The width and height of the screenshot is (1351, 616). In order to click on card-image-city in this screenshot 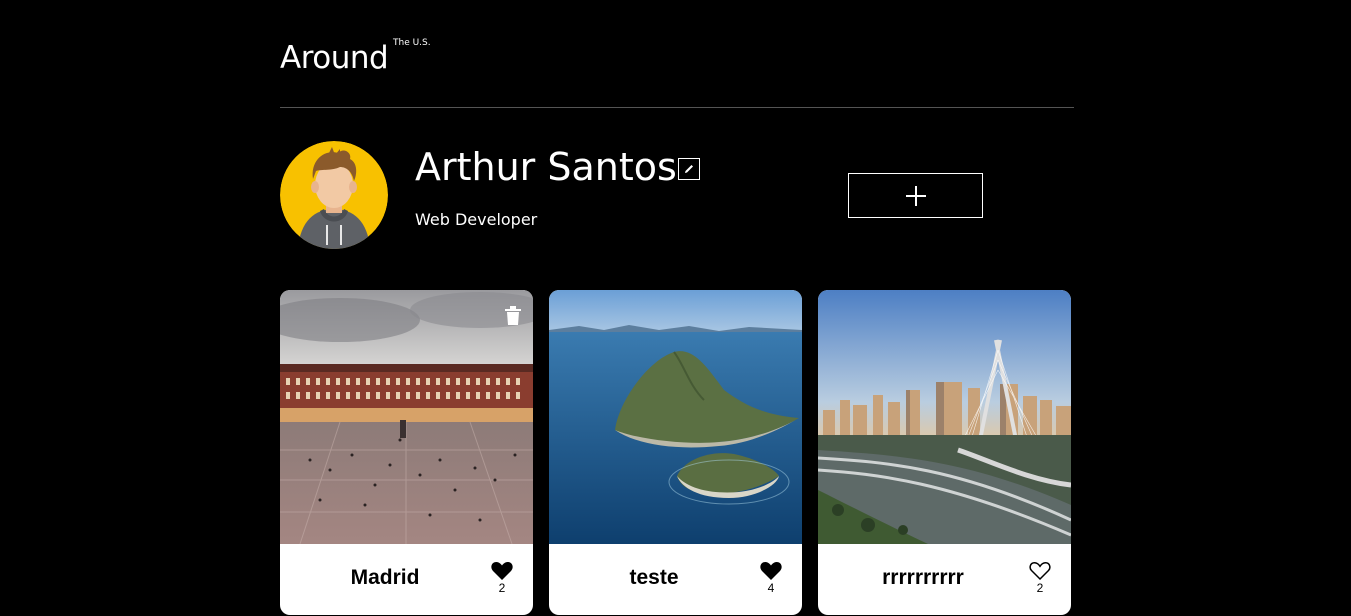, I will do `click(944, 417)`.